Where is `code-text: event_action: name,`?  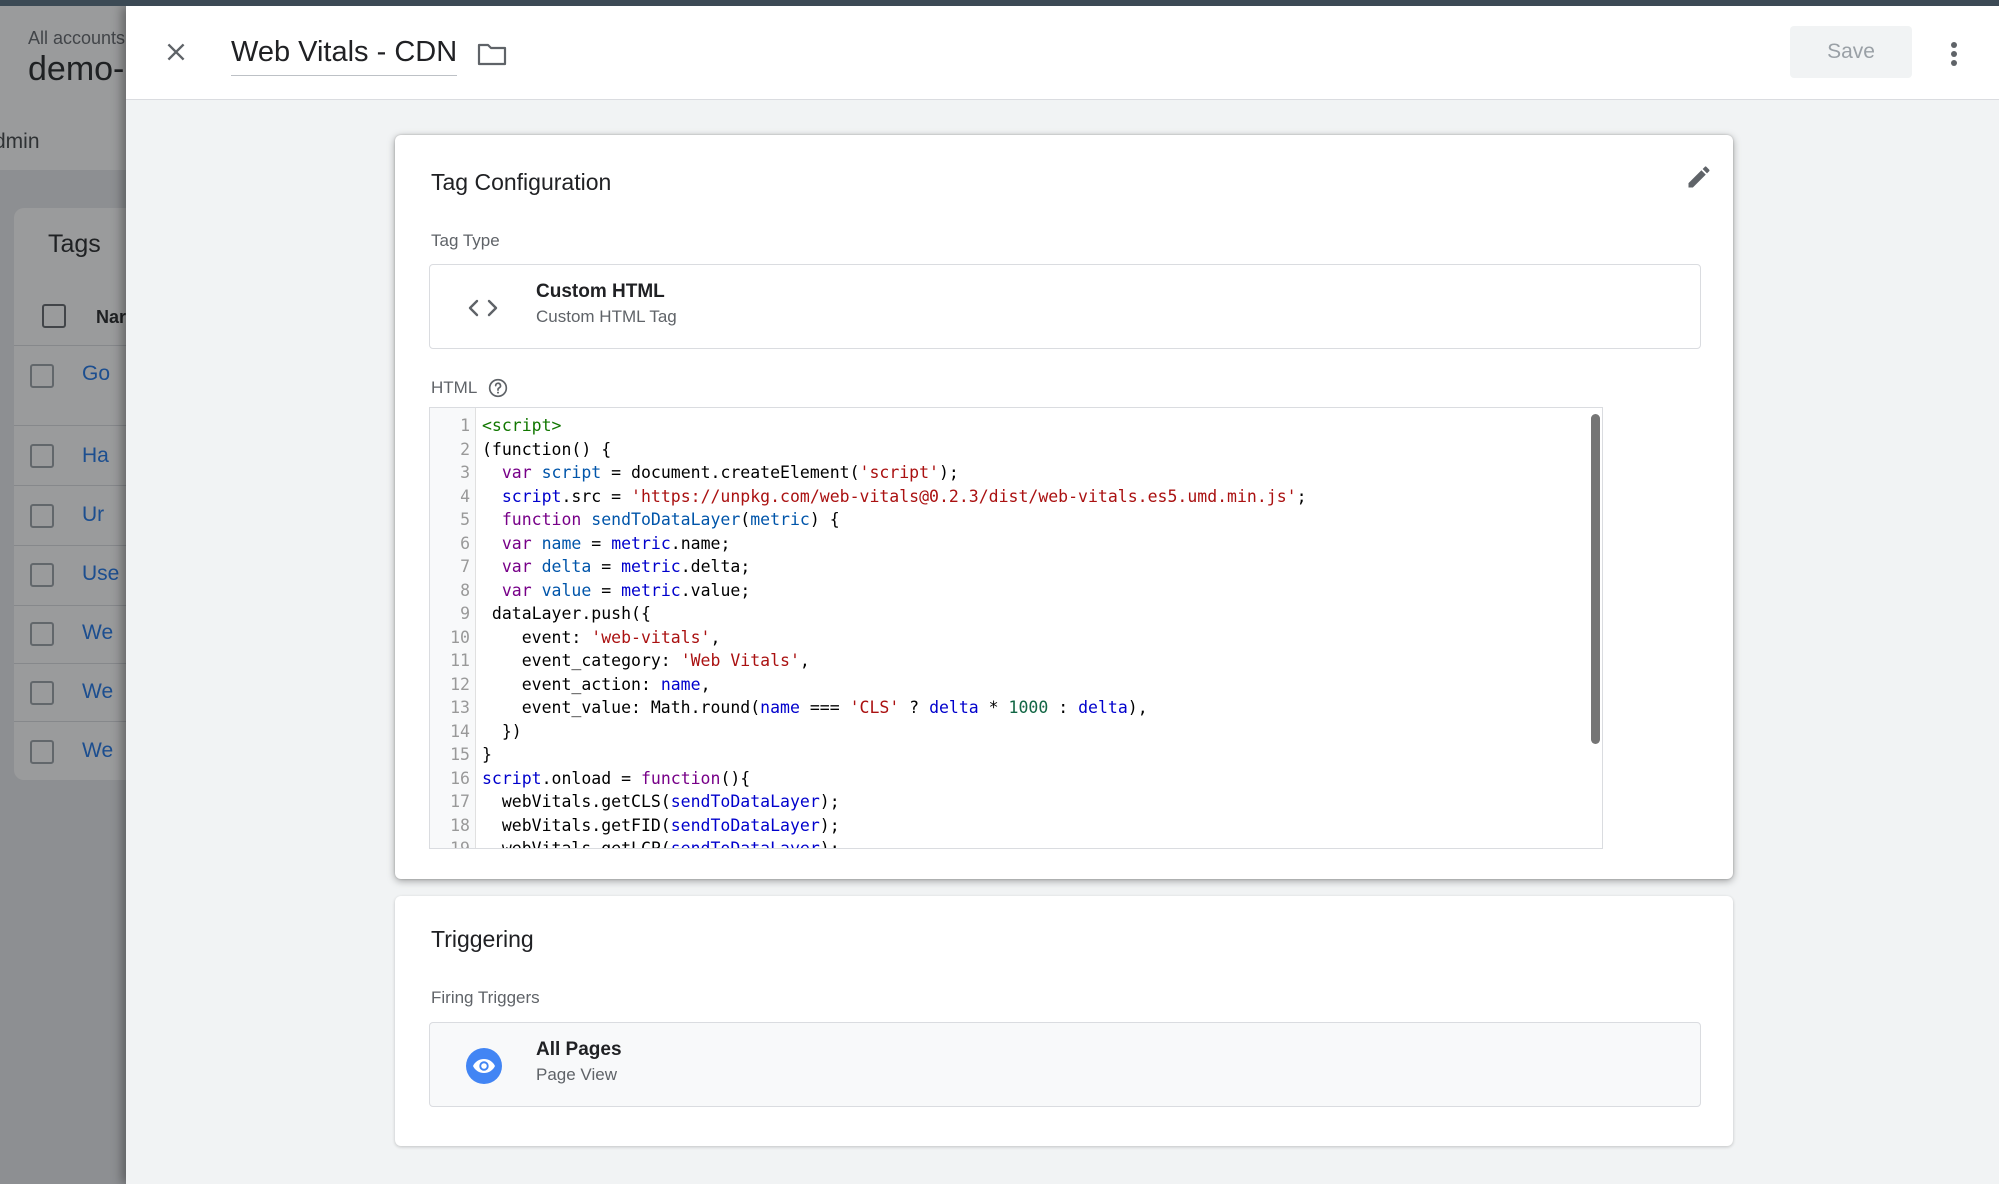
code-text: event_action: name, is located at coordinates (596, 684).